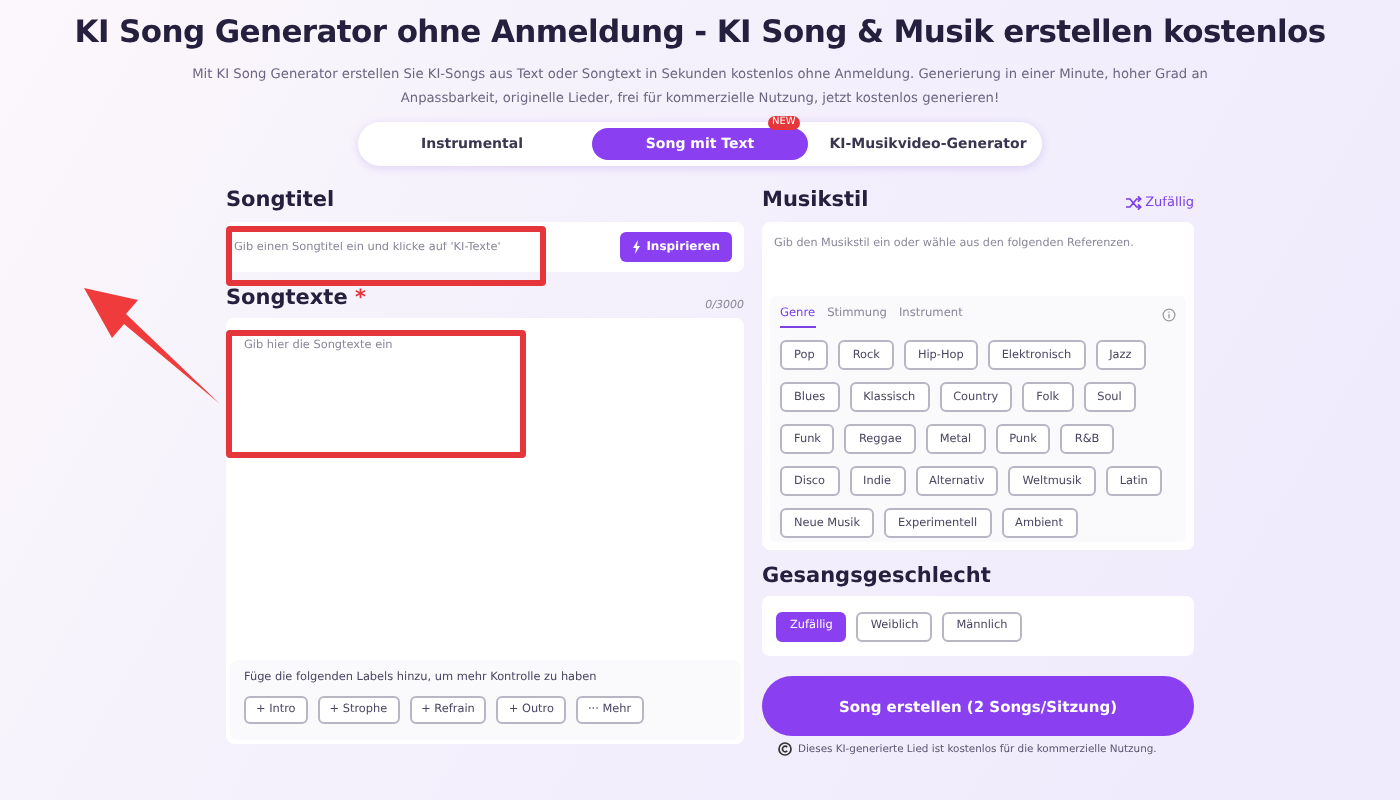  What do you see at coordinates (150, 344) in the screenshot?
I see `arrow-icon` at bounding box center [150, 344].